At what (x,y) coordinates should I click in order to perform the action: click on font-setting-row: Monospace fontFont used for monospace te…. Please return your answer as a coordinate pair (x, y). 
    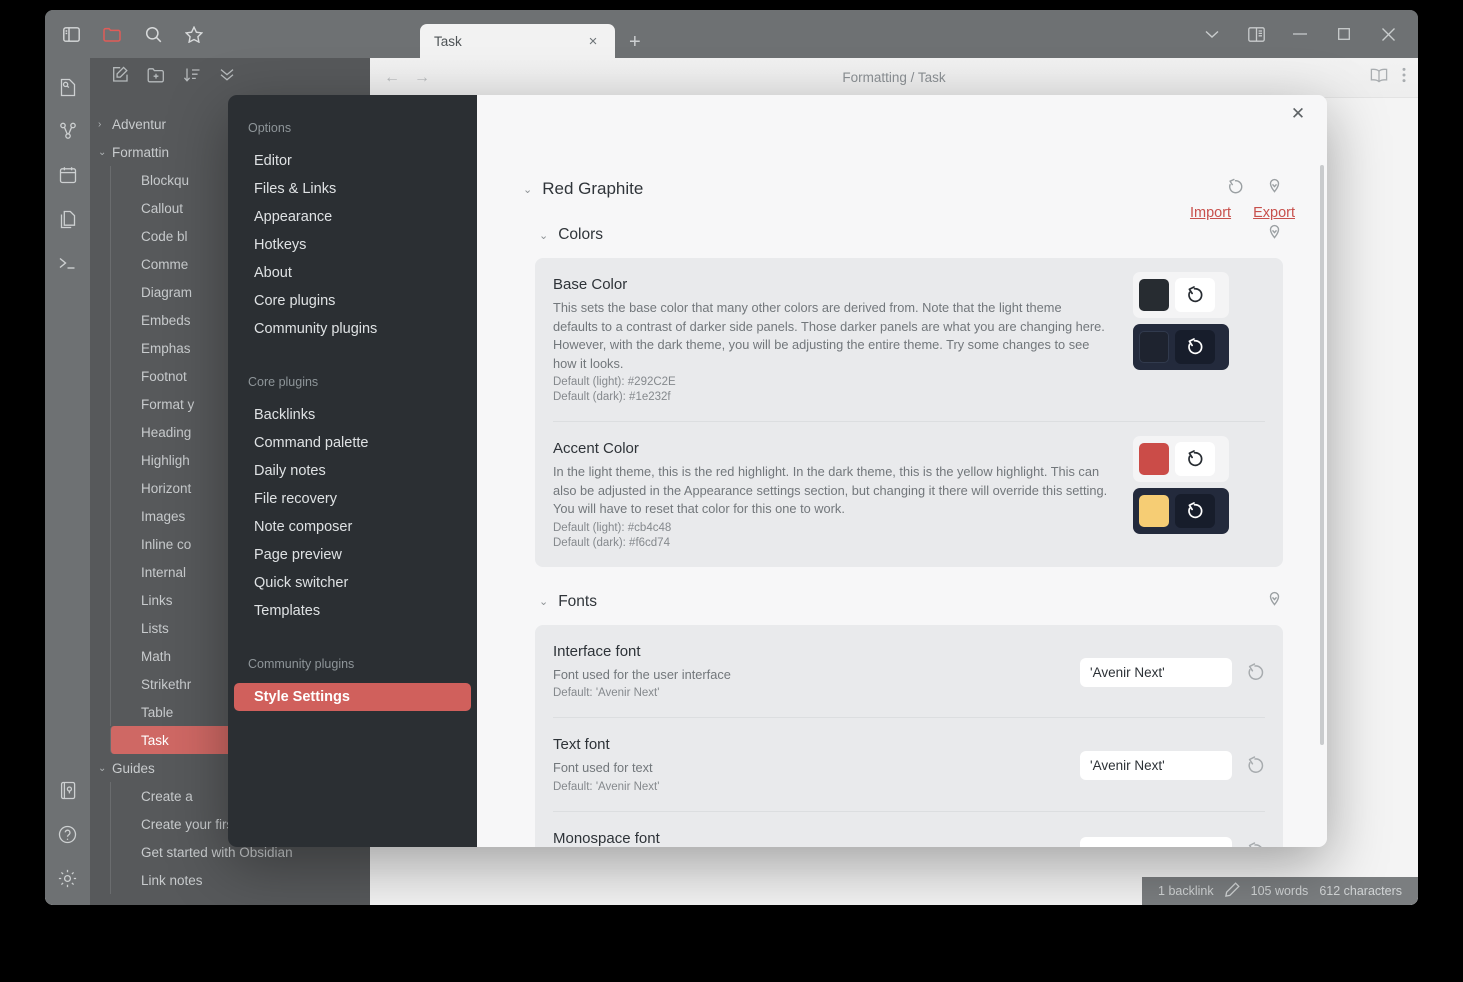
    Looking at the image, I should click on (909, 828).